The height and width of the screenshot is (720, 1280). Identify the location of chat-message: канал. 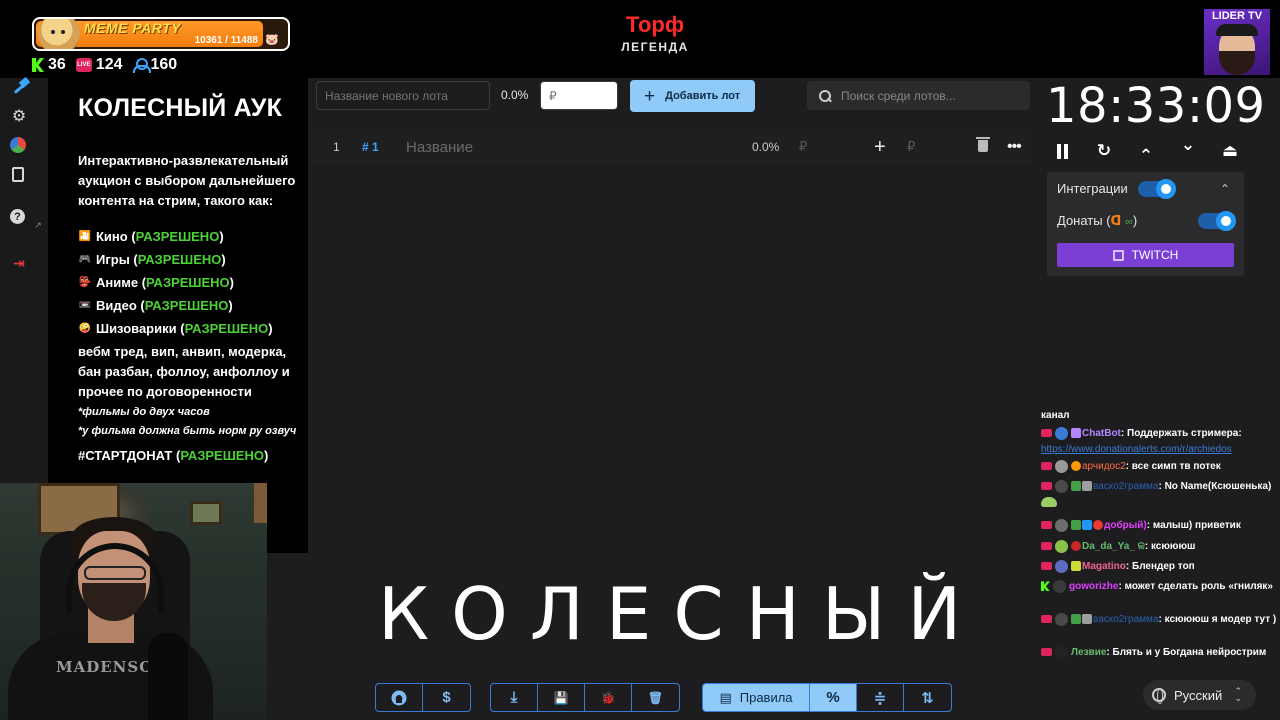
(1159, 416).